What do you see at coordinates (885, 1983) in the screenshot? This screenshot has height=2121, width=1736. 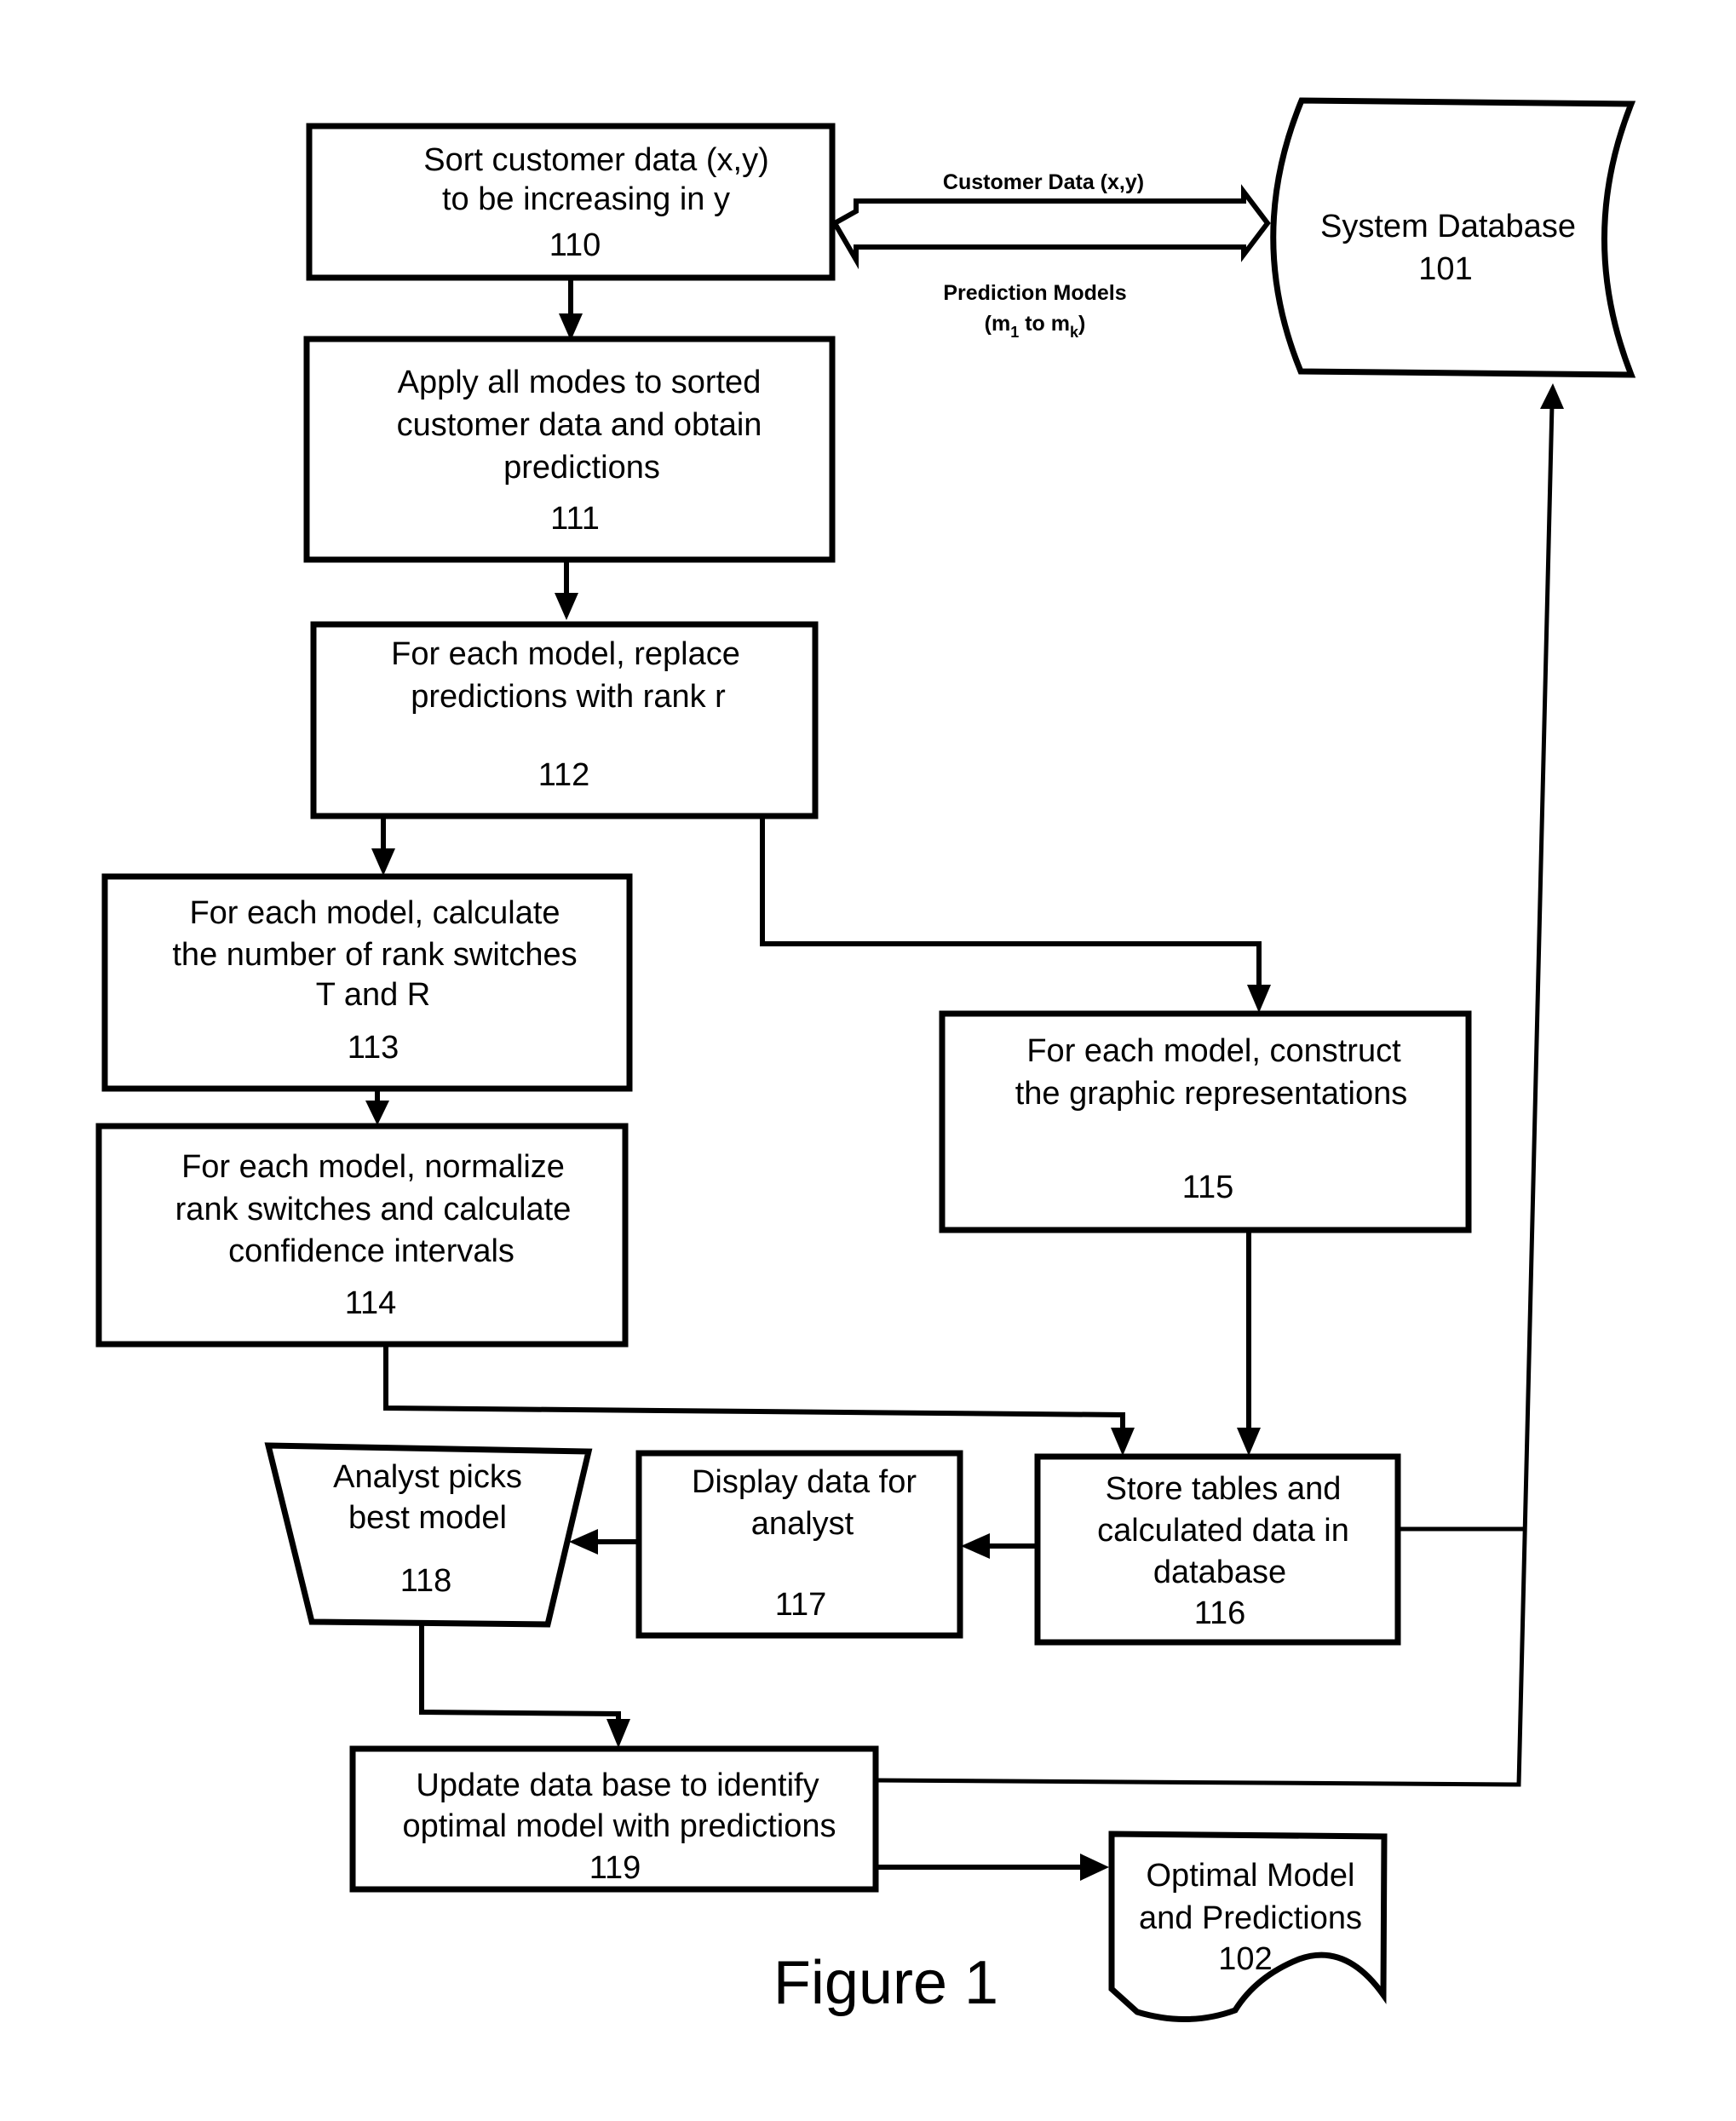 I see `figure-caption: Figure 1` at bounding box center [885, 1983].